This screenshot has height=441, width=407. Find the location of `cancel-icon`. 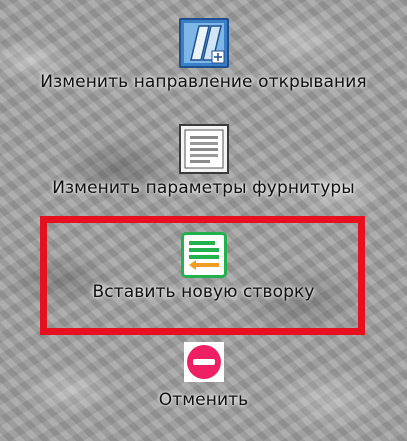

cancel-icon is located at coordinates (204, 362).